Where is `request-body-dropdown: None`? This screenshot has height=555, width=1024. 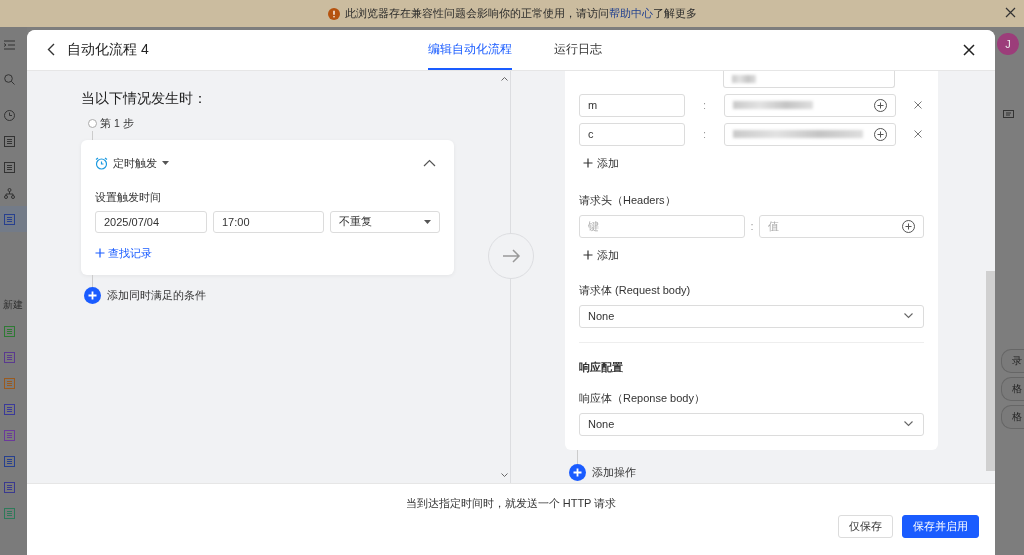
request-body-dropdown: None is located at coordinates (751, 316).